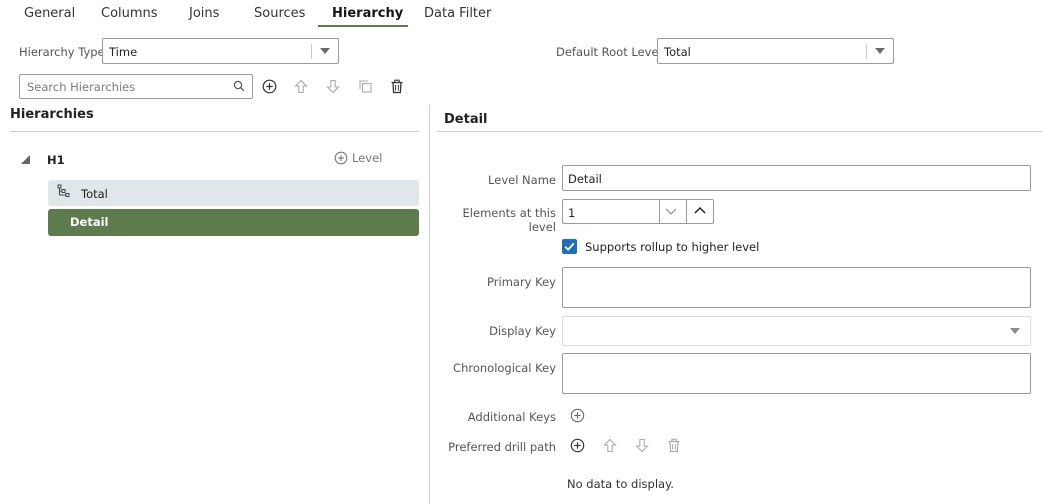 The width and height of the screenshot is (1042, 504). What do you see at coordinates (466, 119) in the screenshot?
I see `detail-title: Detail` at bounding box center [466, 119].